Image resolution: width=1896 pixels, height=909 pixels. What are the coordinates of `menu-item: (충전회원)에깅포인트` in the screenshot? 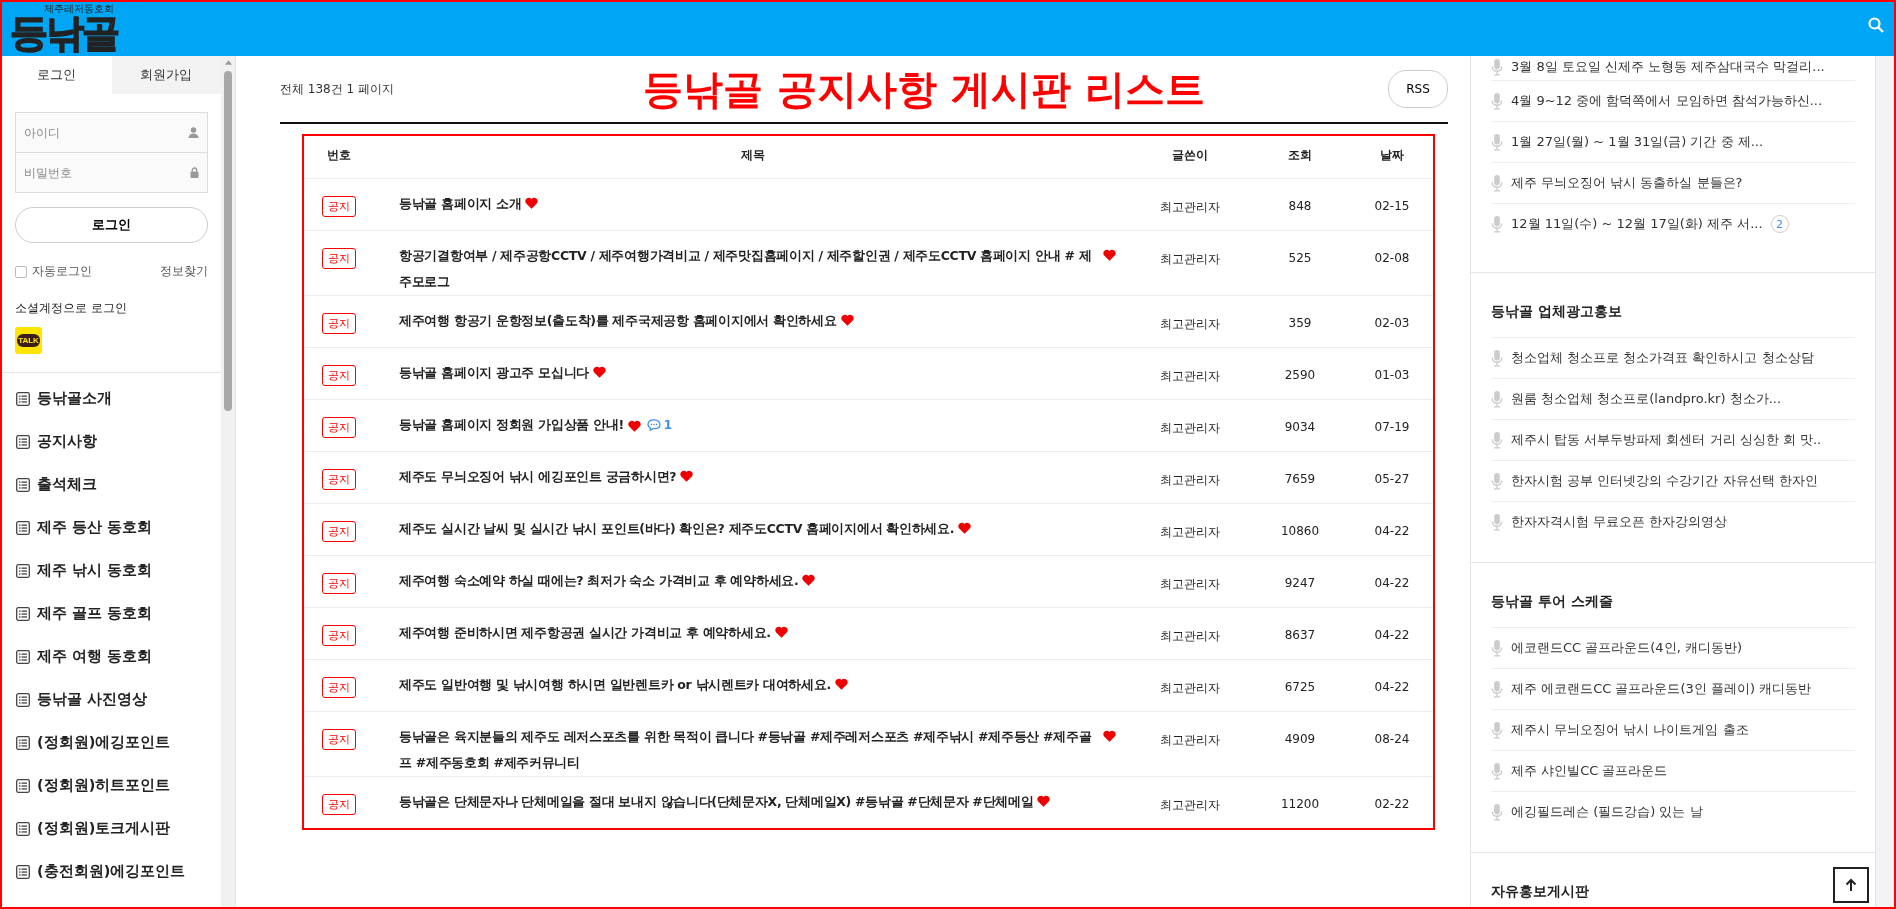 It's located at (112, 871).